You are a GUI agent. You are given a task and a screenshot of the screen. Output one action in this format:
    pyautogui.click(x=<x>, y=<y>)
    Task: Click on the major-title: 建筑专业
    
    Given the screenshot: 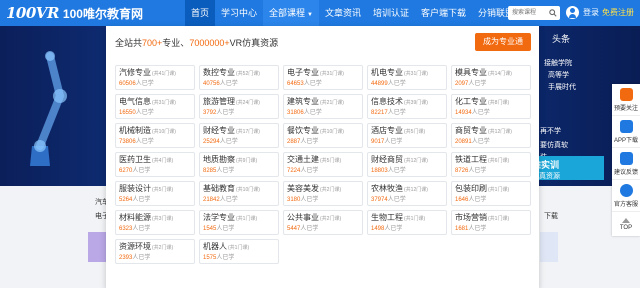 What is the action you would take?
    pyautogui.click(x=303, y=101)
    